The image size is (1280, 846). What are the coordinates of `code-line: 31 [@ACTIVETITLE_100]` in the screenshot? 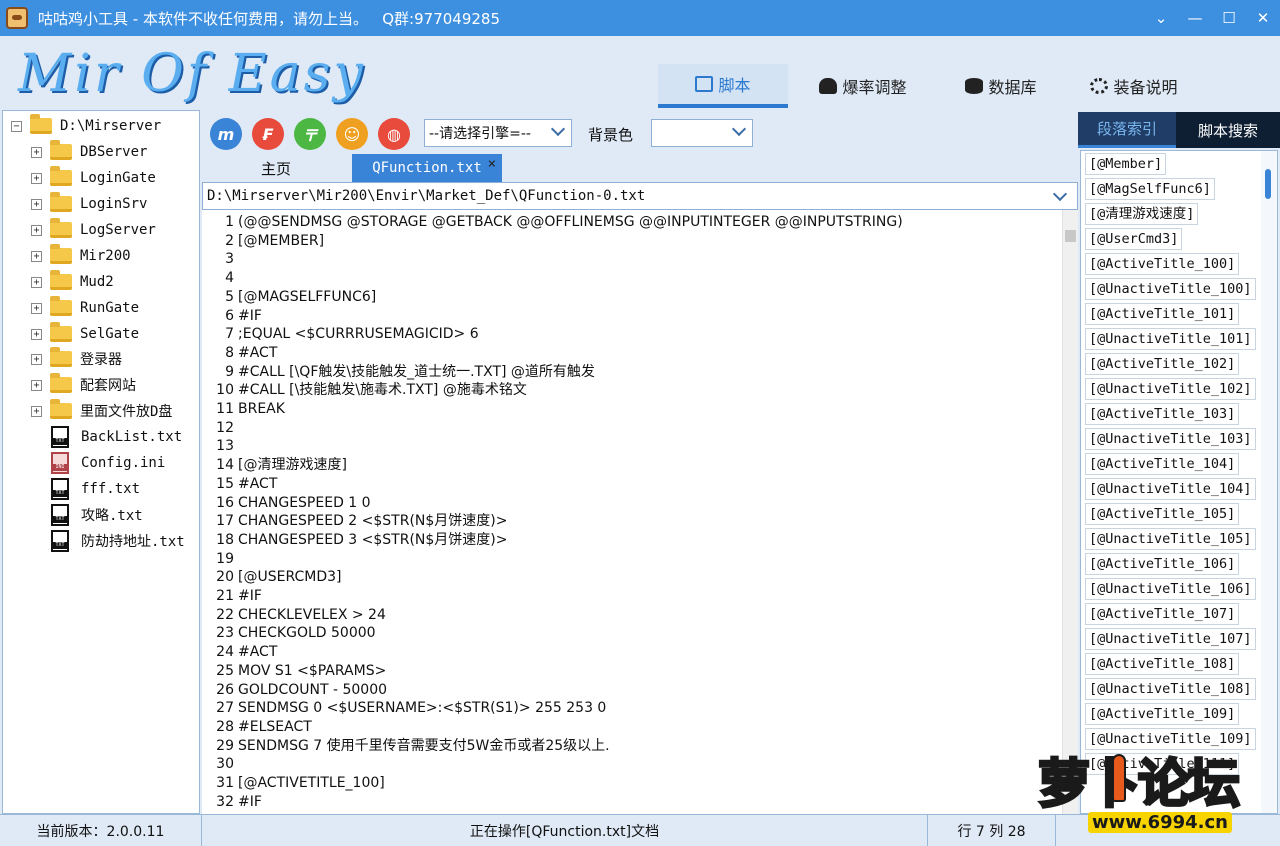 It's located at (632, 783).